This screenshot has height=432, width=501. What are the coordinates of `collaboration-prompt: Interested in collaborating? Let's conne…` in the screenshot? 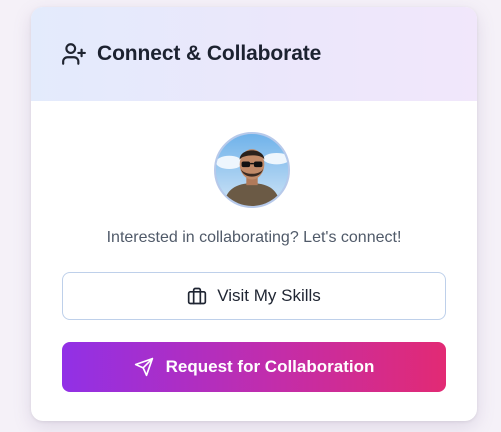 It's located at (254, 237).